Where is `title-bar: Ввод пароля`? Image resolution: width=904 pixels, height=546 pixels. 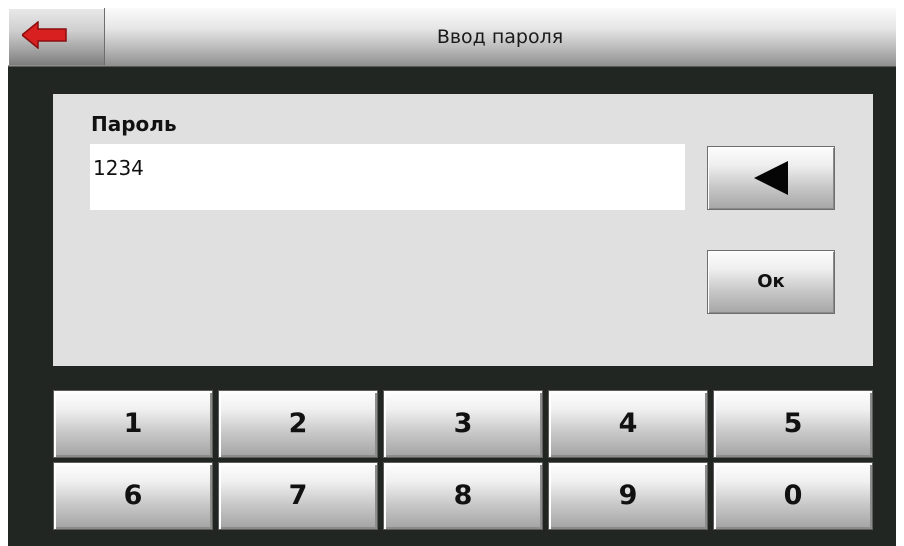
title-bar: Ввод пароля is located at coordinates (452, 37).